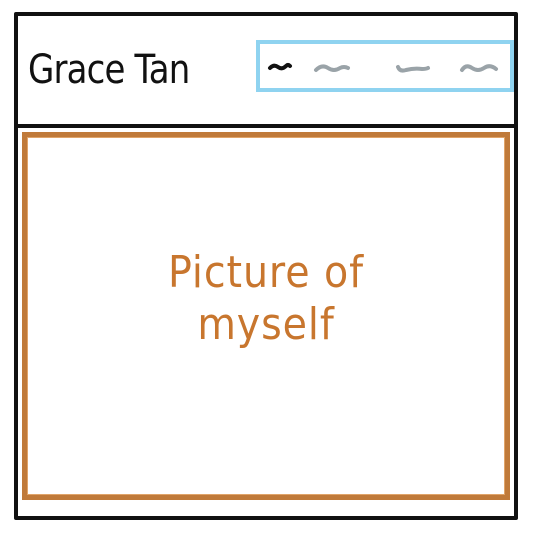 This screenshot has width=536, height=540. I want to click on site-title: Grace Tan, so click(109, 70).